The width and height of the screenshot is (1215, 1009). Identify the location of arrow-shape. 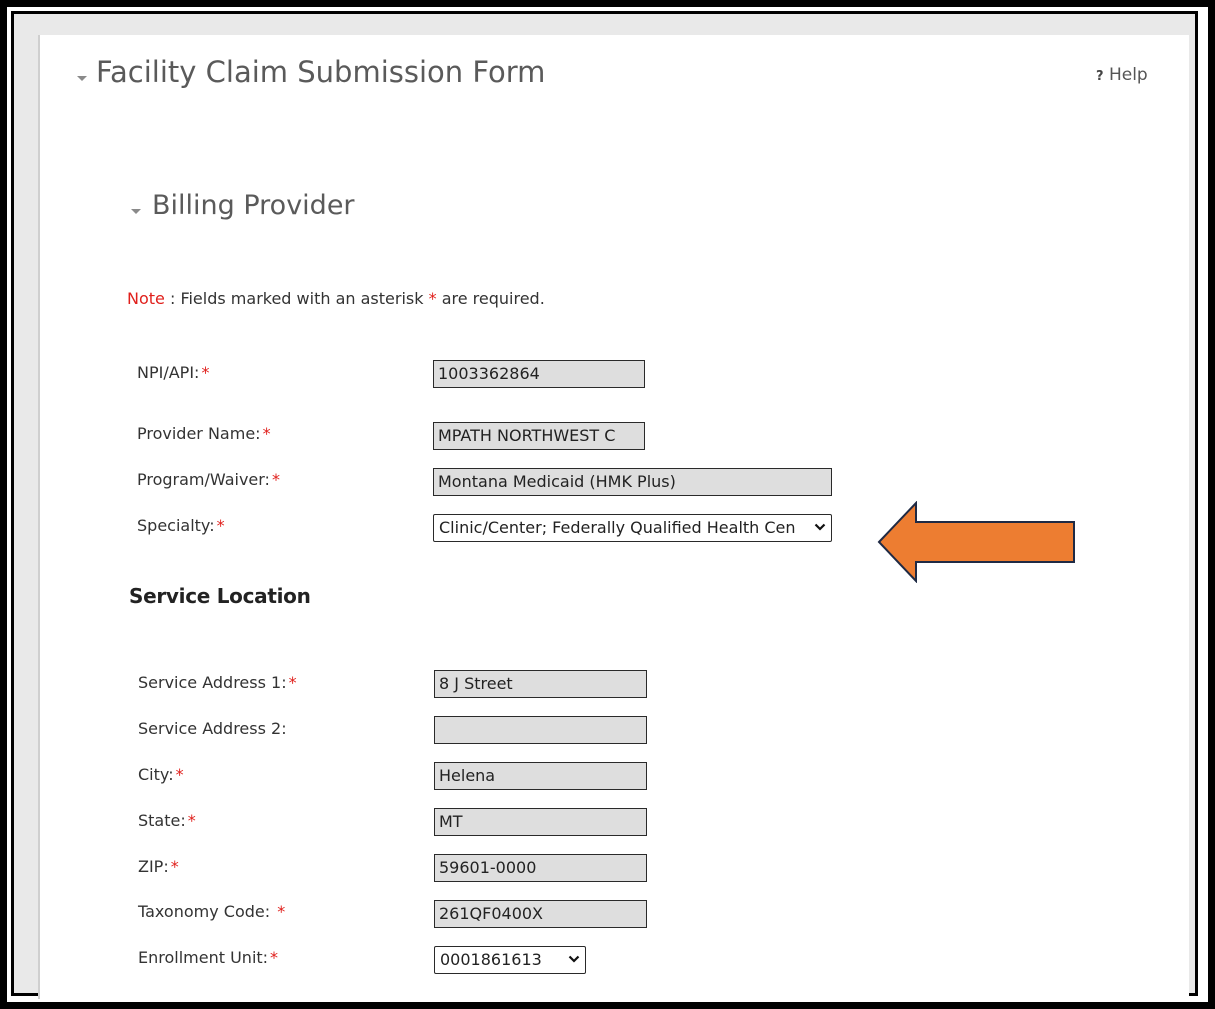
(976, 542).